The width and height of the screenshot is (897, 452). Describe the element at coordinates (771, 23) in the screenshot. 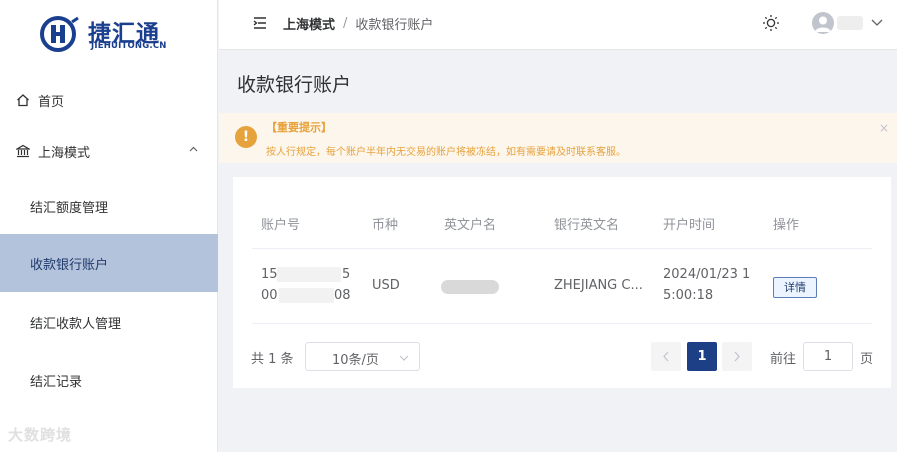

I see `sun-icon` at that location.